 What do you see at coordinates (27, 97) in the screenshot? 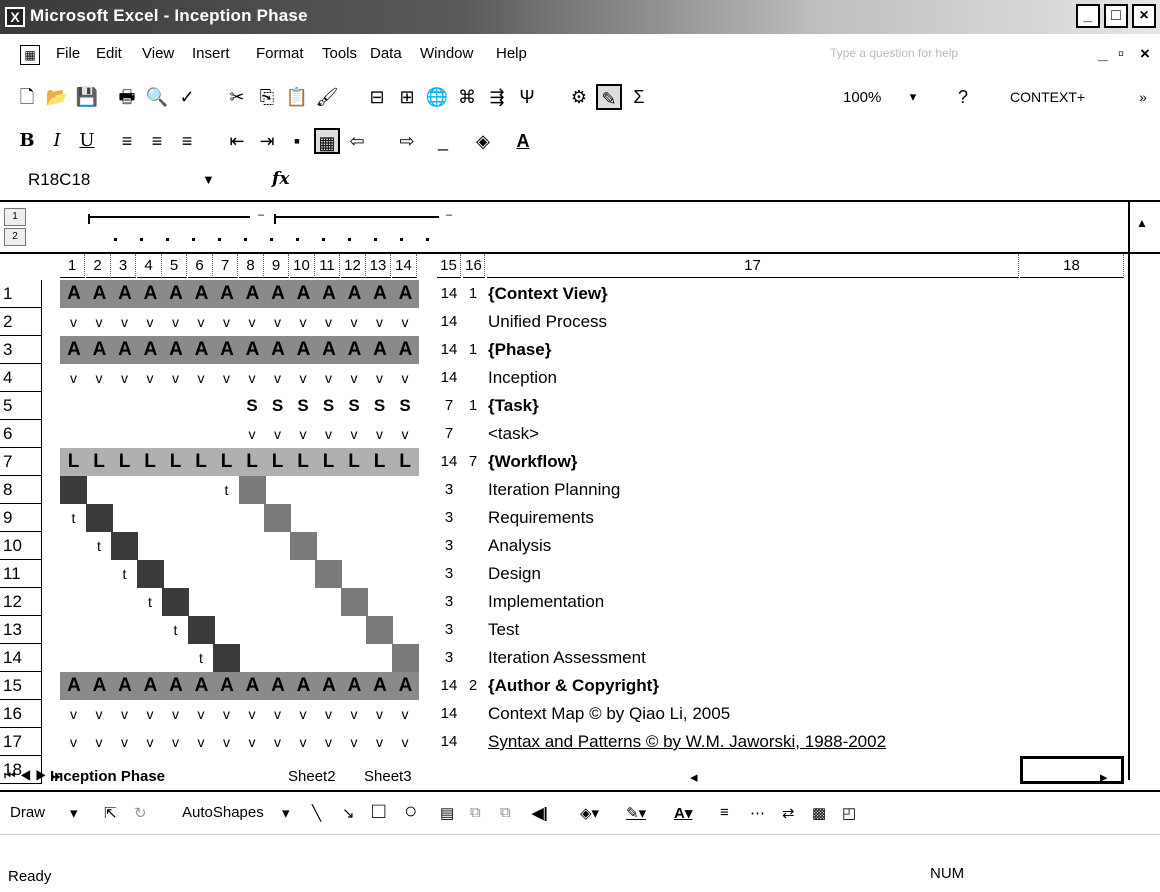
I see `new-icon: 🗋` at bounding box center [27, 97].